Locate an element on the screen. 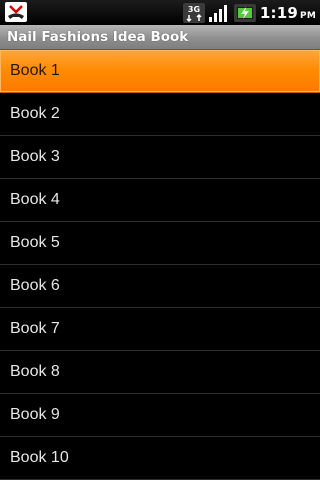  network-3g-icon: 3G is located at coordinates (193, 12).